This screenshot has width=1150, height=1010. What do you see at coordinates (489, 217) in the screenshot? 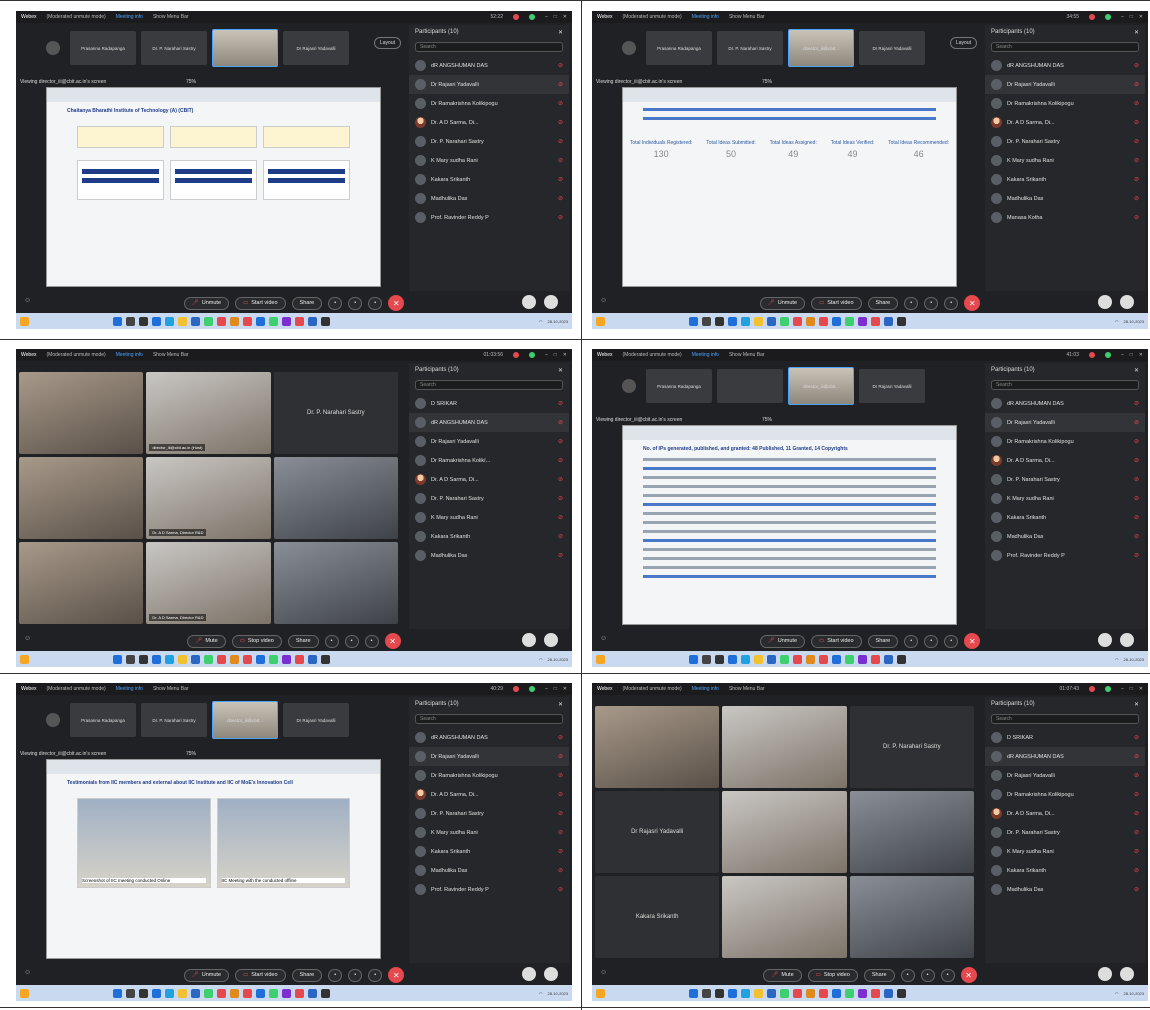
I see `participant-row: Prof. Ravinder Reddy P ⊘` at bounding box center [489, 217].